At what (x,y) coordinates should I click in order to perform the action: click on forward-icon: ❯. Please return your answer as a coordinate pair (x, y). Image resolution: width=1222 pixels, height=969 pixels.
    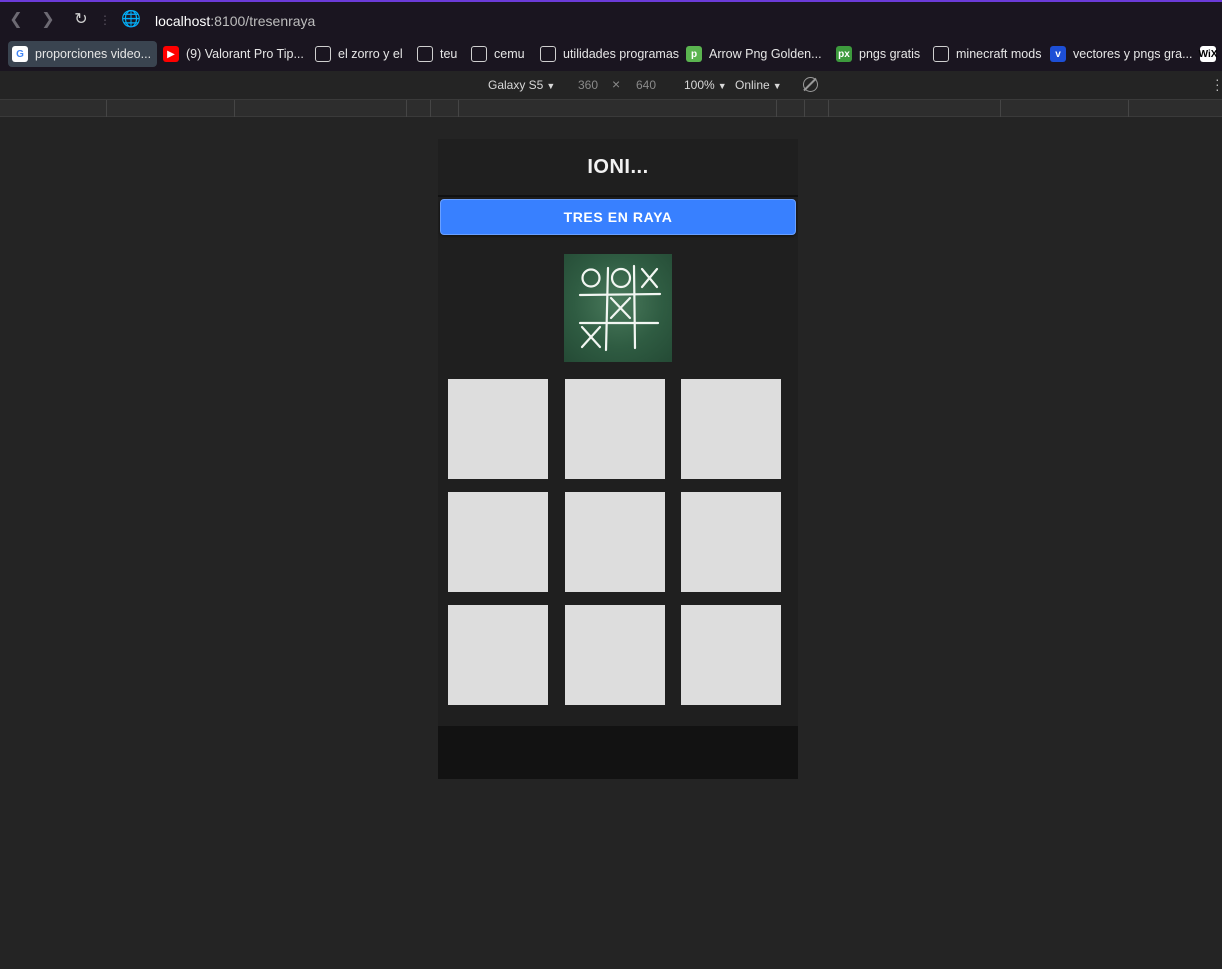
    Looking at the image, I should click on (48, 20).